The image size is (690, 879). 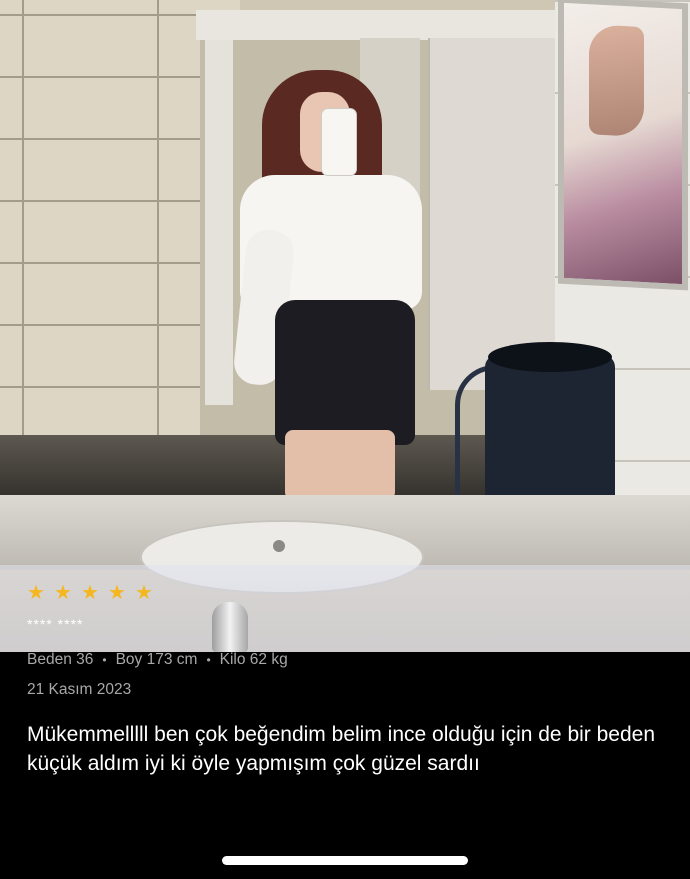 I want to click on reviewer-name: **** ****, so click(x=55, y=624).